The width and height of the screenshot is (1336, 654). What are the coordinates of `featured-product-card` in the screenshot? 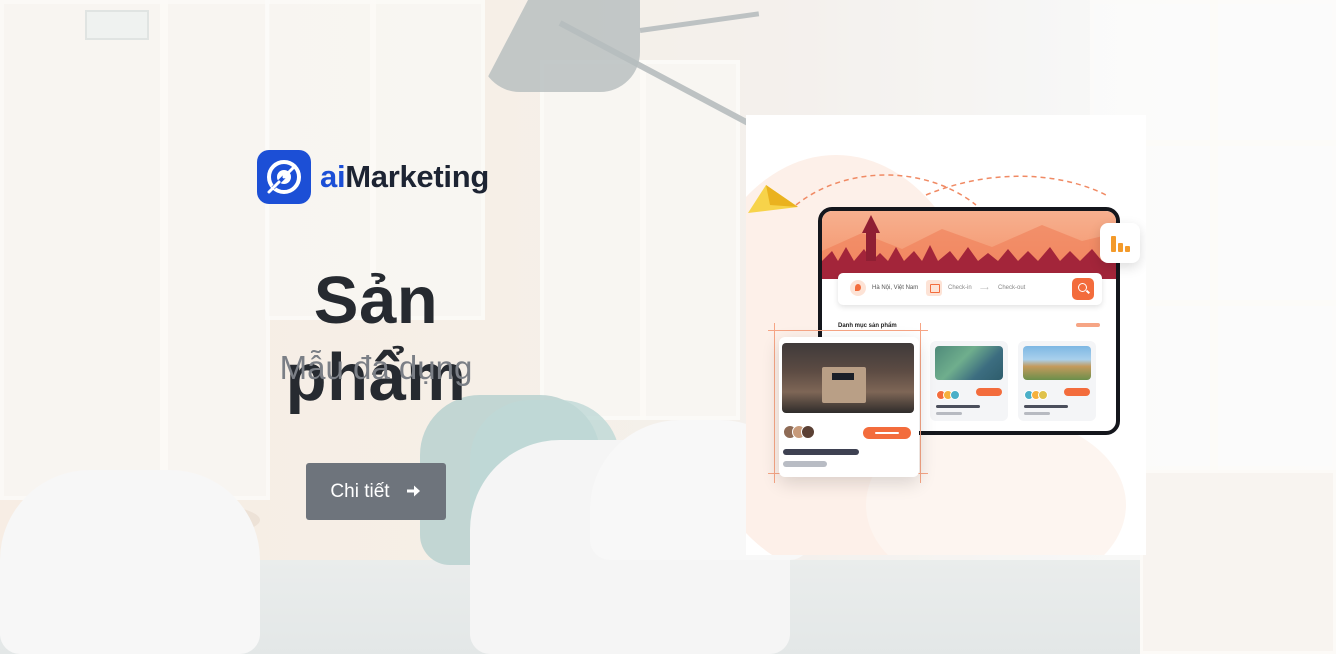 It's located at (849, 407).